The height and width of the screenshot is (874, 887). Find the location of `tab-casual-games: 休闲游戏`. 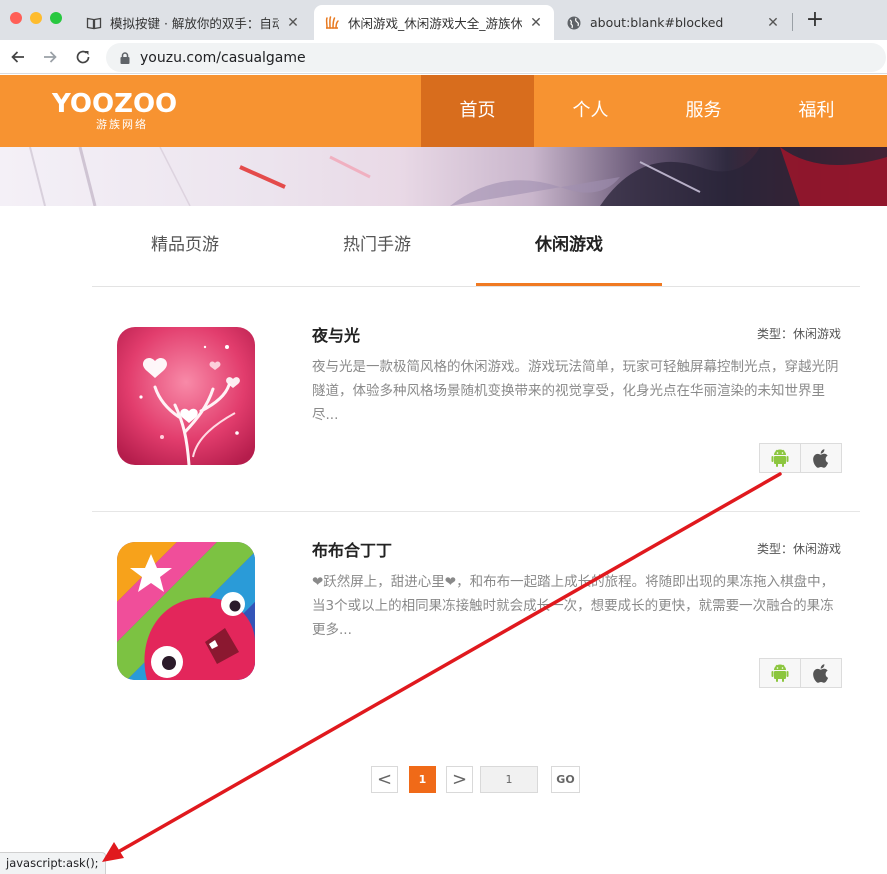

tab-casual-games: 休闲游戏 is located at coordinates (569, 246).